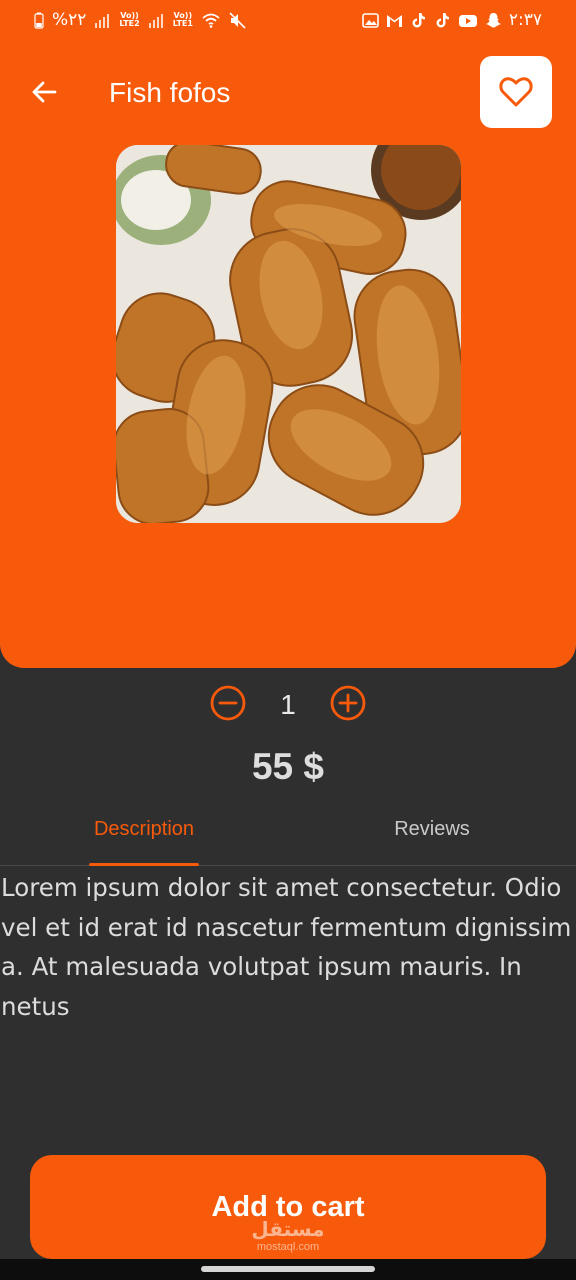  Describe the element at coordinates (493, 19) in the screenshot. I see `snapchat-icon` at that location.